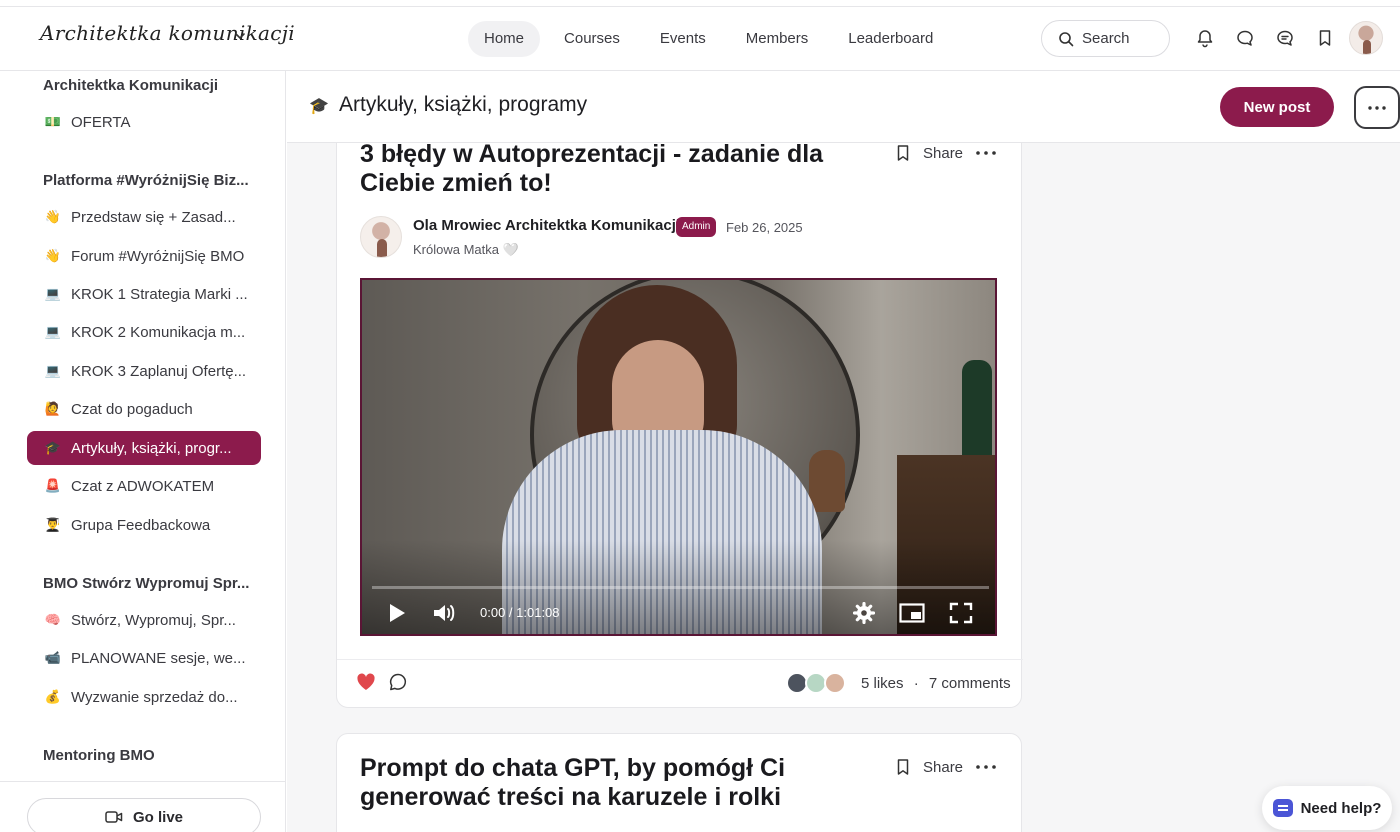 The image size is (1400, 832). What do you see at coordinates (158, 817) in the screenshot?
I see `go-live-label: Go live` at bounding box center [158, 817].